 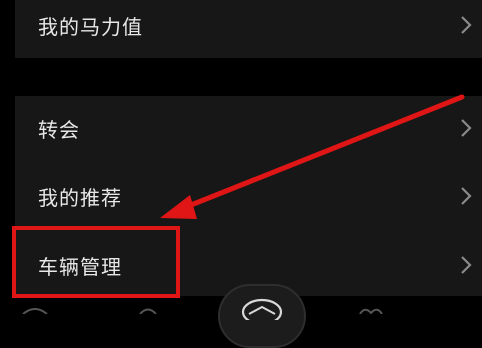 I want to click on menu-item-label: 我的推荐, so click(x=80, y=197).